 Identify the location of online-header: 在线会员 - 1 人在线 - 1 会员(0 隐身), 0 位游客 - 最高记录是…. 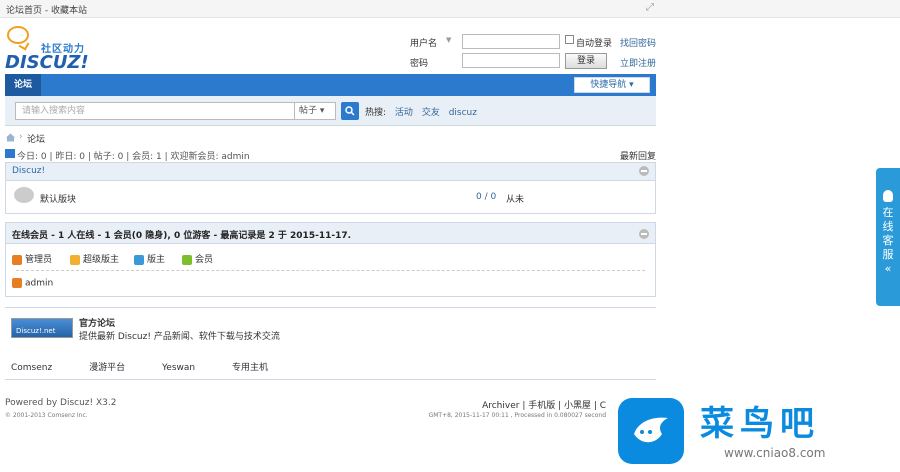
(330, 233).